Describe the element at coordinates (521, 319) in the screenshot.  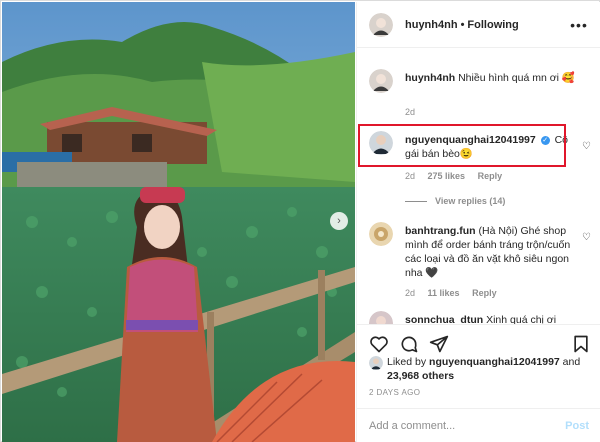
I see `comment-text: Xinh quá chị ơi` at that location.